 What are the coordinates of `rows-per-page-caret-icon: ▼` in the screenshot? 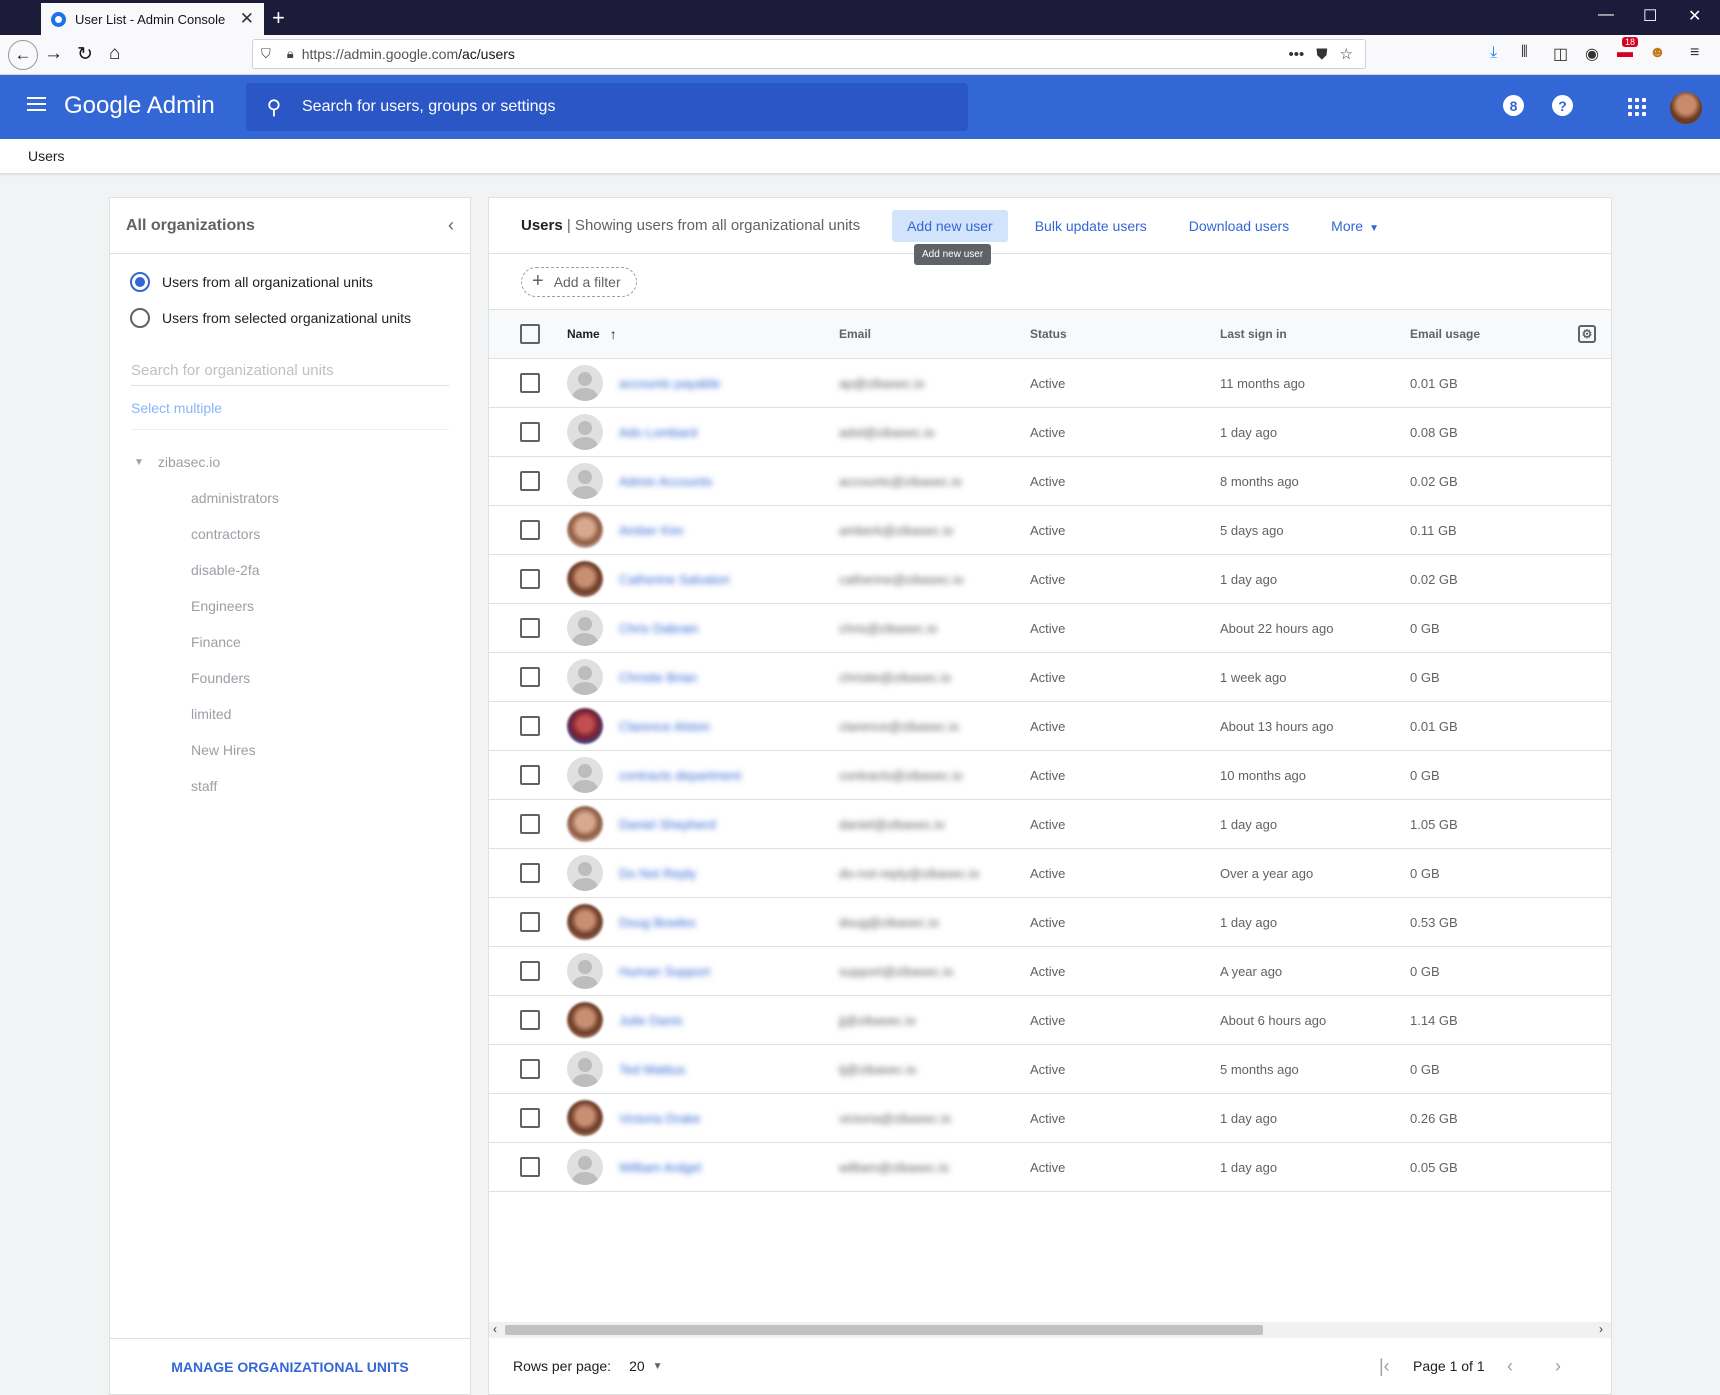 It's located at (658, 1366).